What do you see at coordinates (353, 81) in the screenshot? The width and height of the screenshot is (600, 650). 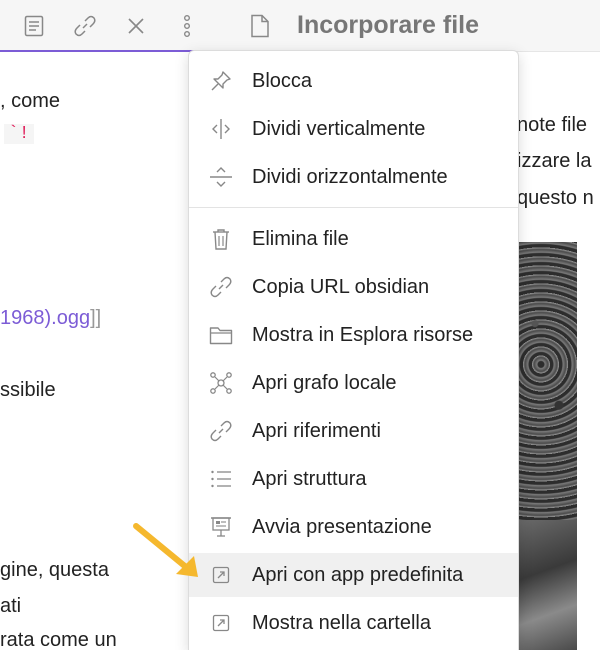 I see `menu-item-blocca: Blocca` at bounding box center [353, 81].